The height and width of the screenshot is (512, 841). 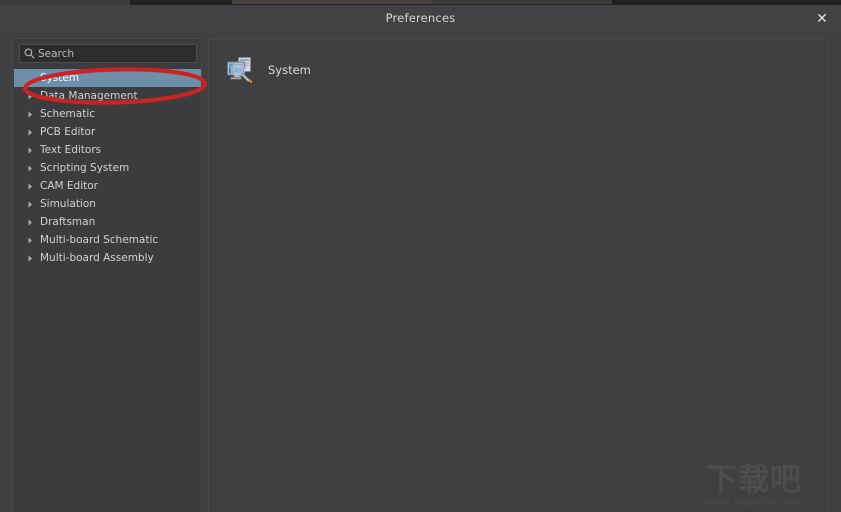 What do you see at coordinates (68, 114) in the screenshot?
I see `sidebar-item-label: Schematic` at bounding box center [68, 114].